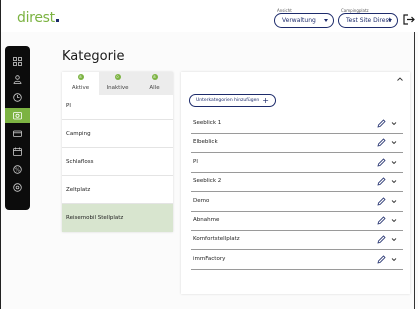  What do you see at coordinates (209, 258) in the screenshot?
I see `subcategory-label: immFactory` at bounding box center [209, 258].